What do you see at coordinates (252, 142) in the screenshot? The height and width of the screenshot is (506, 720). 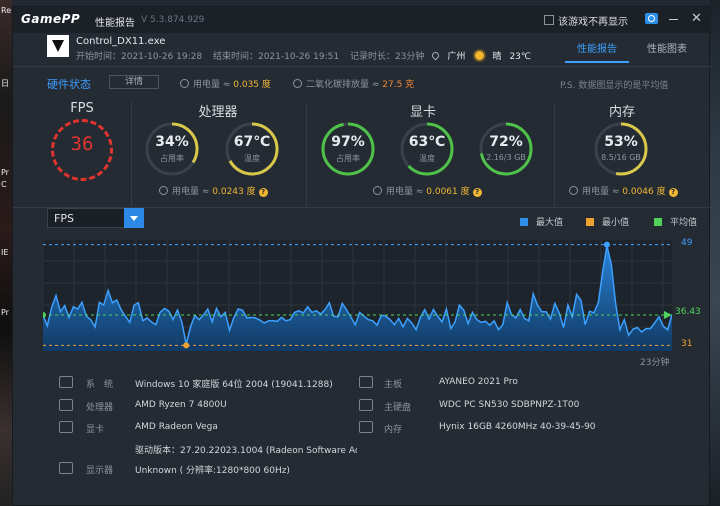 I see `cpu-temperature-value: 67℃` at bounding box center [252, 142].